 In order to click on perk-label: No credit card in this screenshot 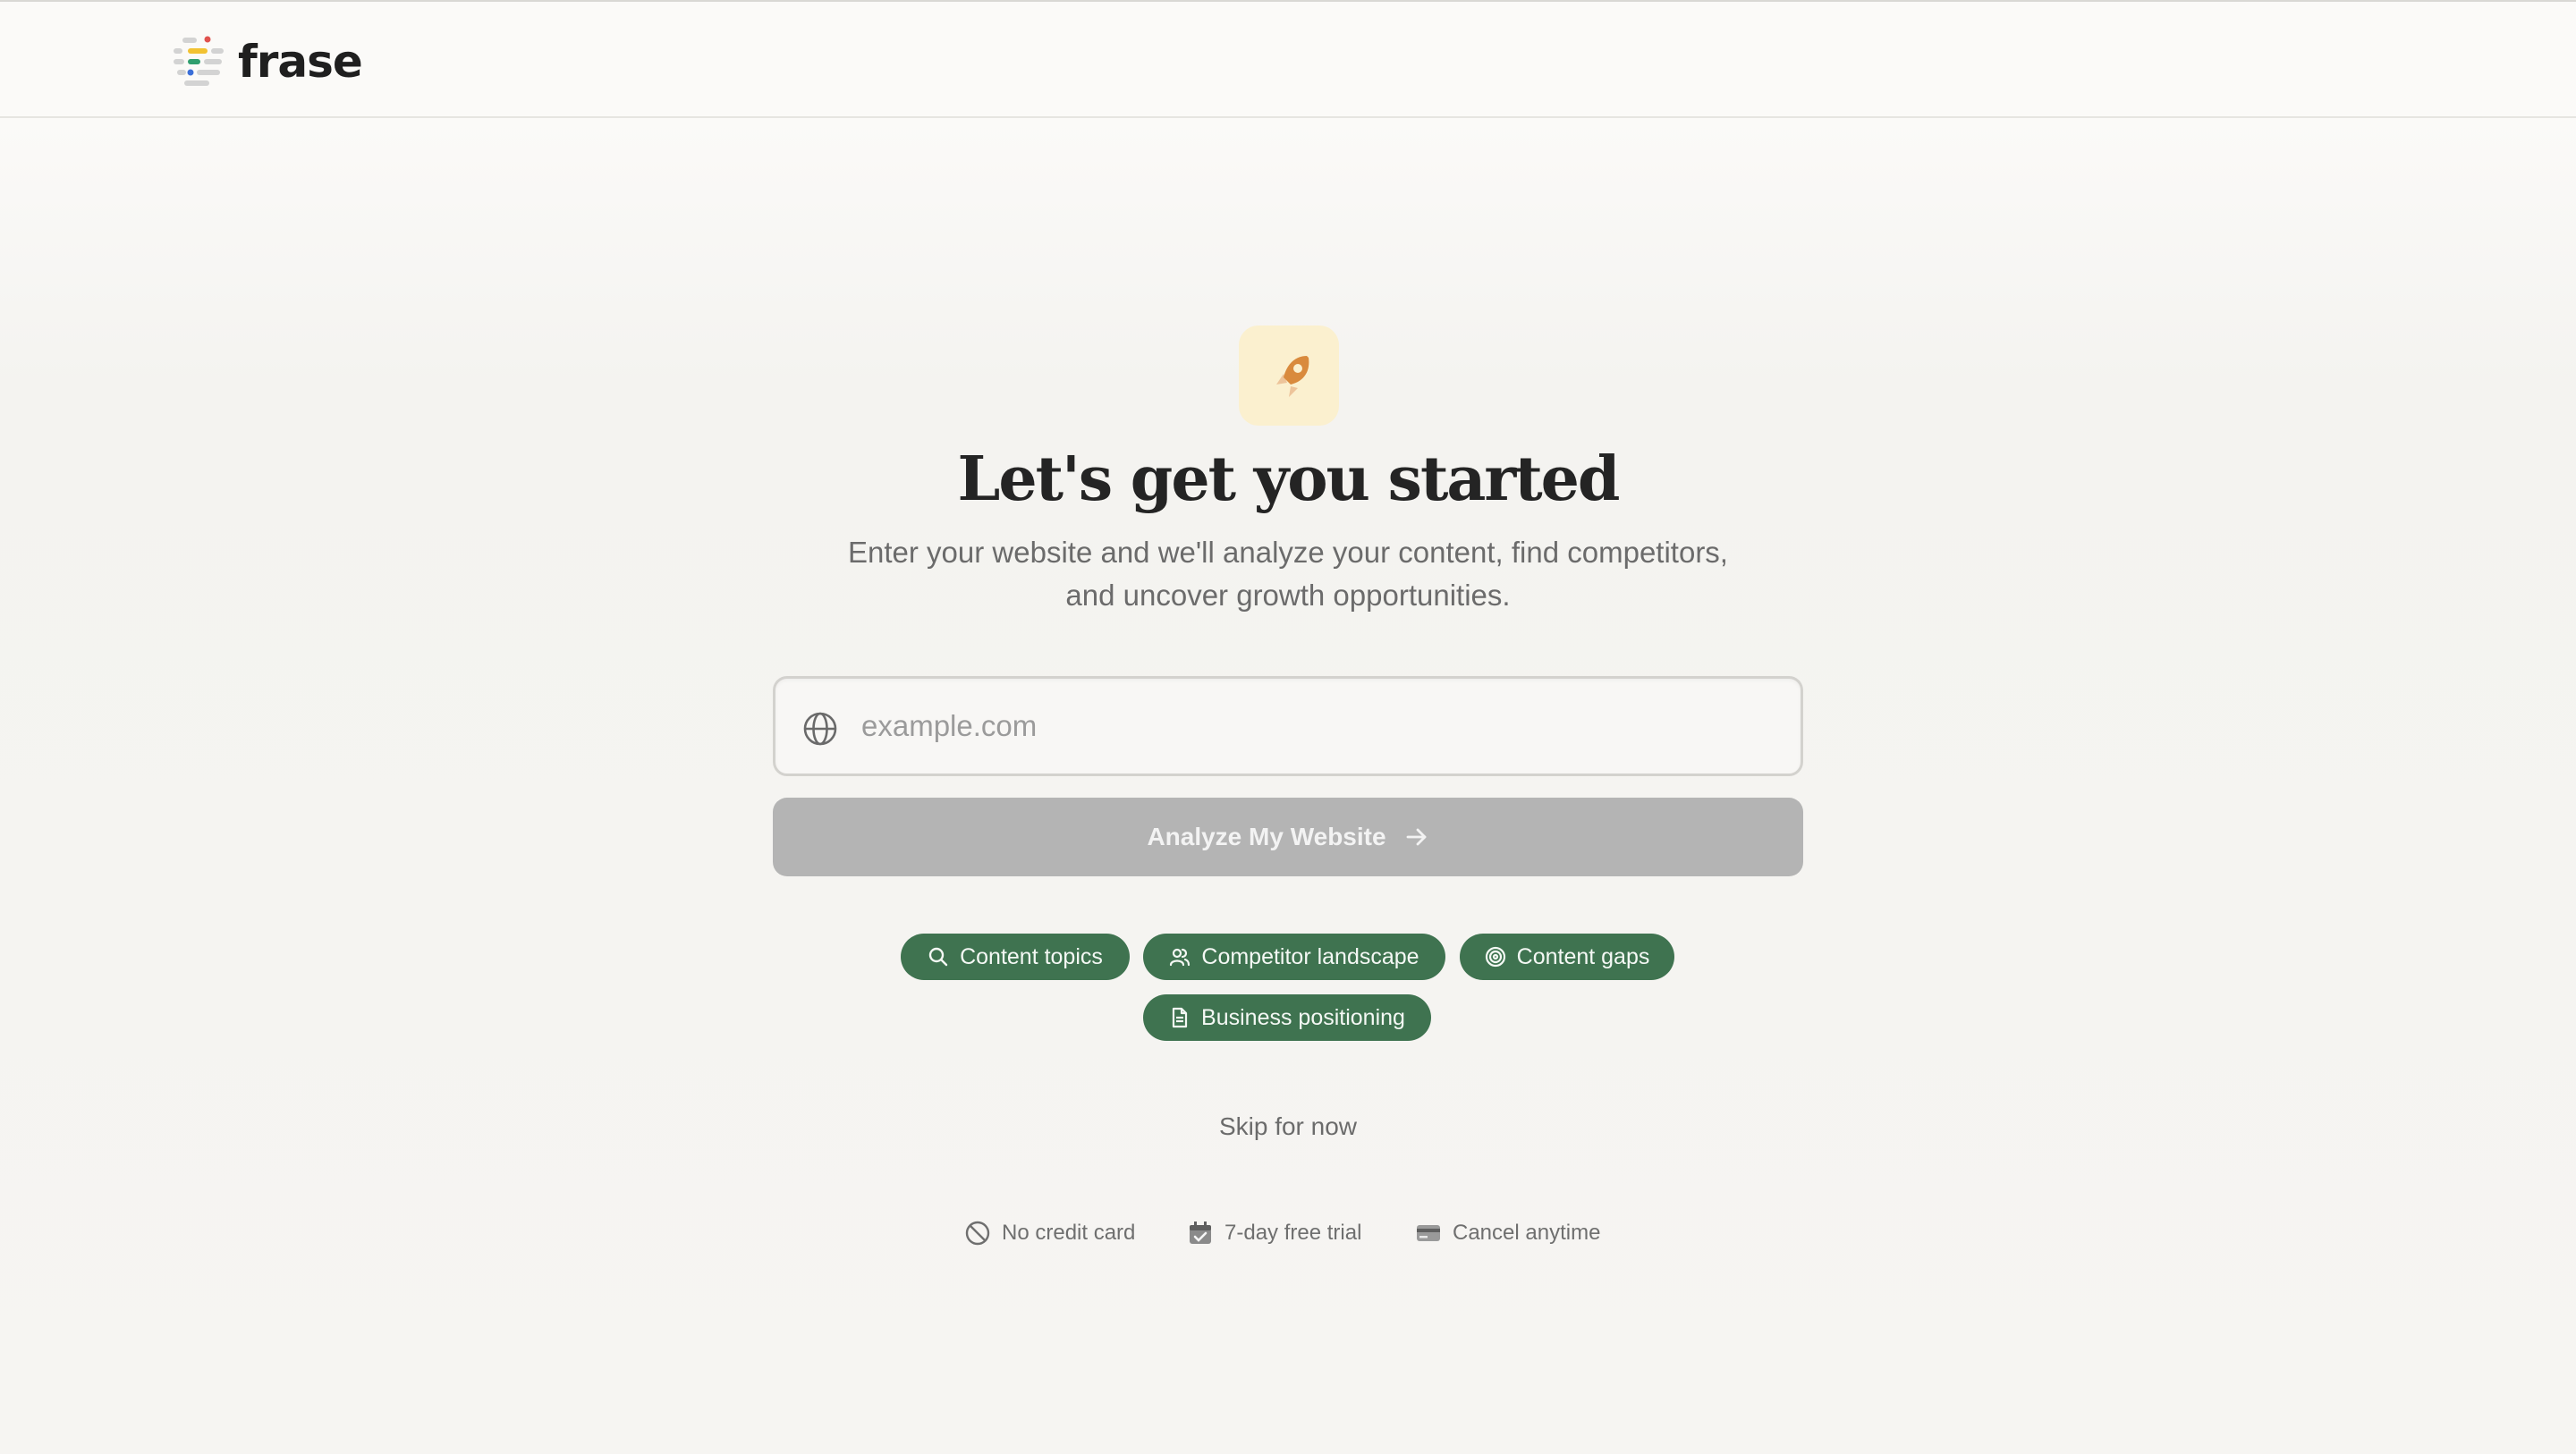, I will do `click(1069, 1233)`.